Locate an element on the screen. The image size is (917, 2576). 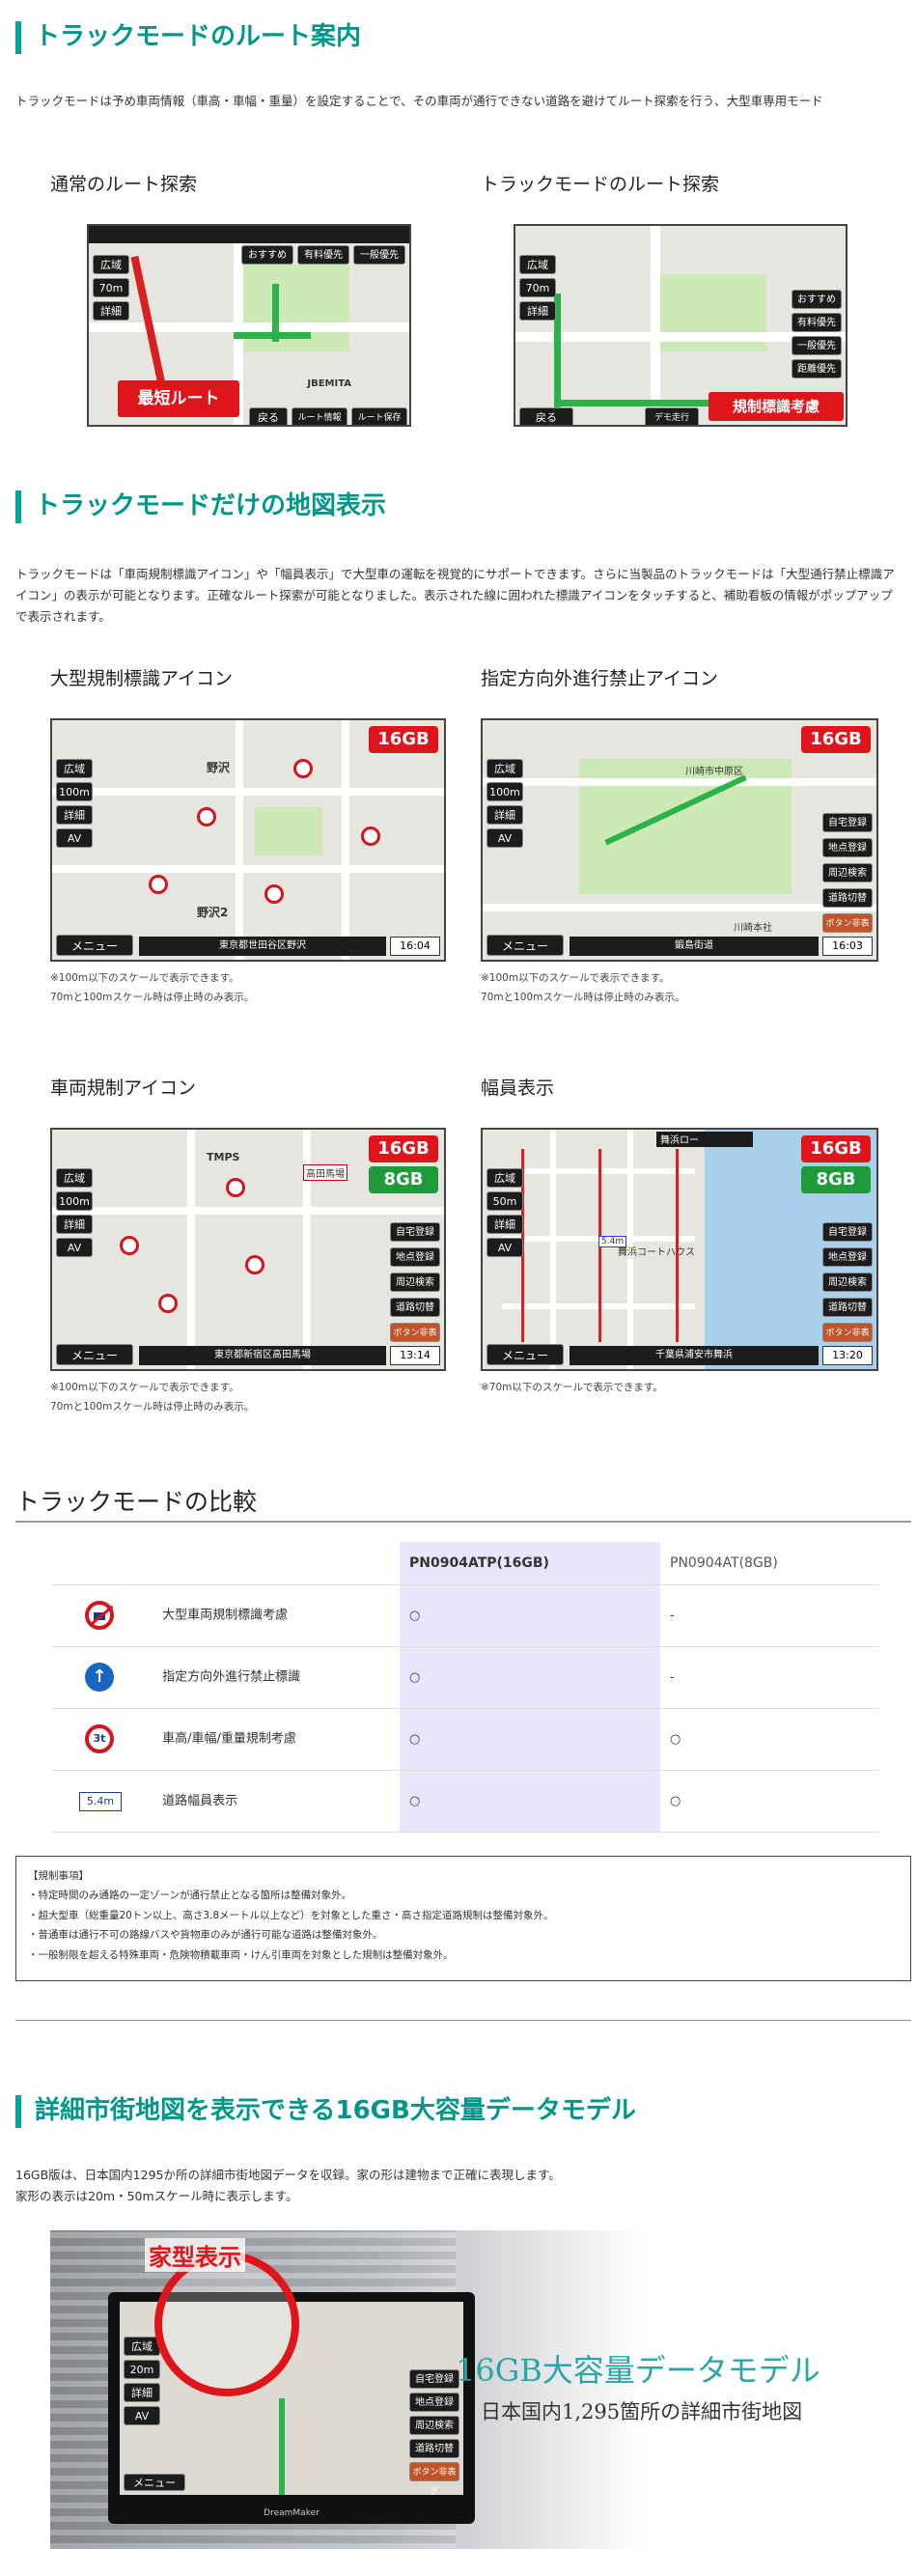
place-label: TMPS is located at coordinates (223, 1157).